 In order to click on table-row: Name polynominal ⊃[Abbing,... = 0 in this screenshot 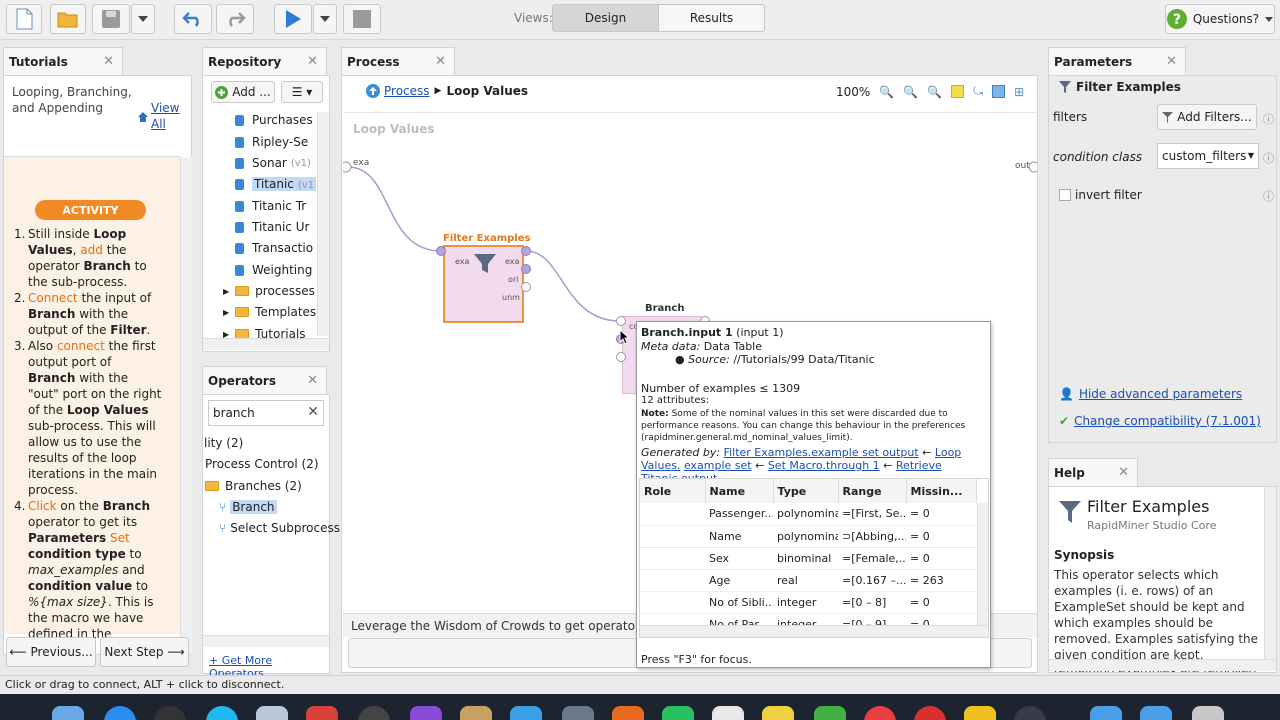, I will do `click(808, 536)`.